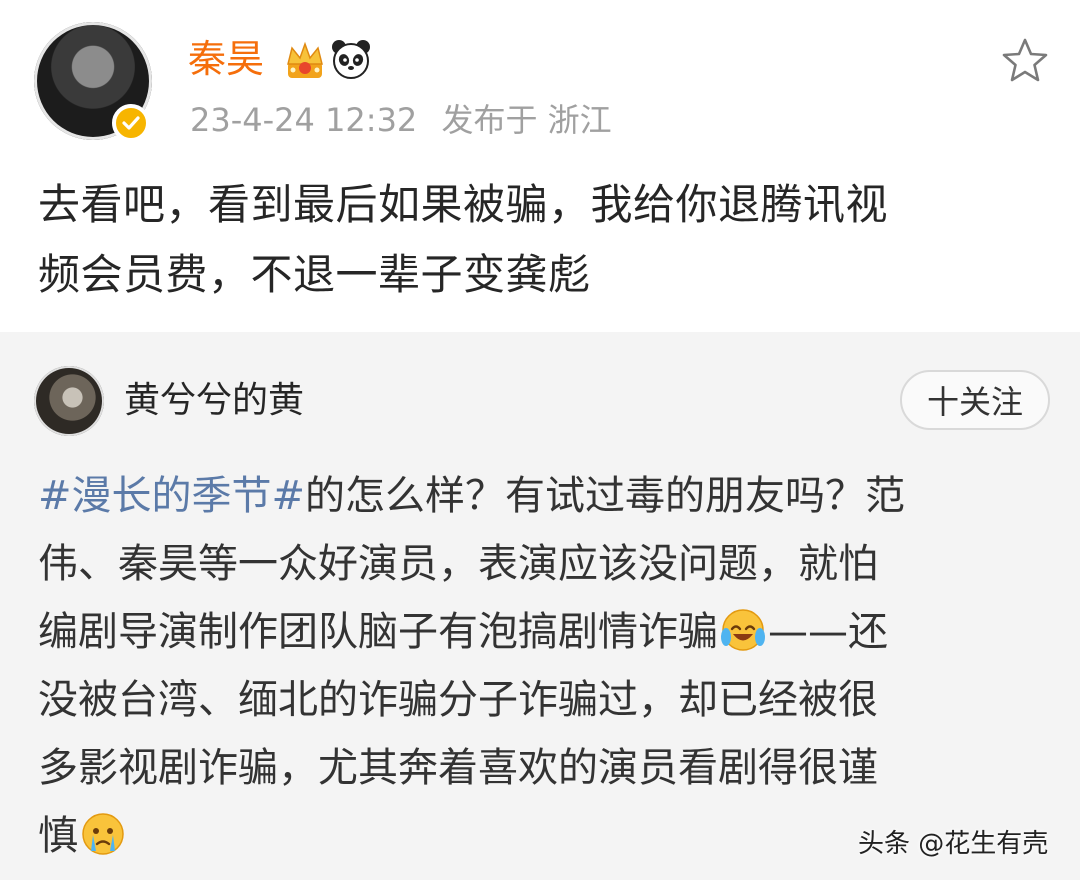 This screenshot has width=1080, height=880. Describe the element at coordinates (103, 834) in the screenshot. I see `crying-emoji-icon` at that location.